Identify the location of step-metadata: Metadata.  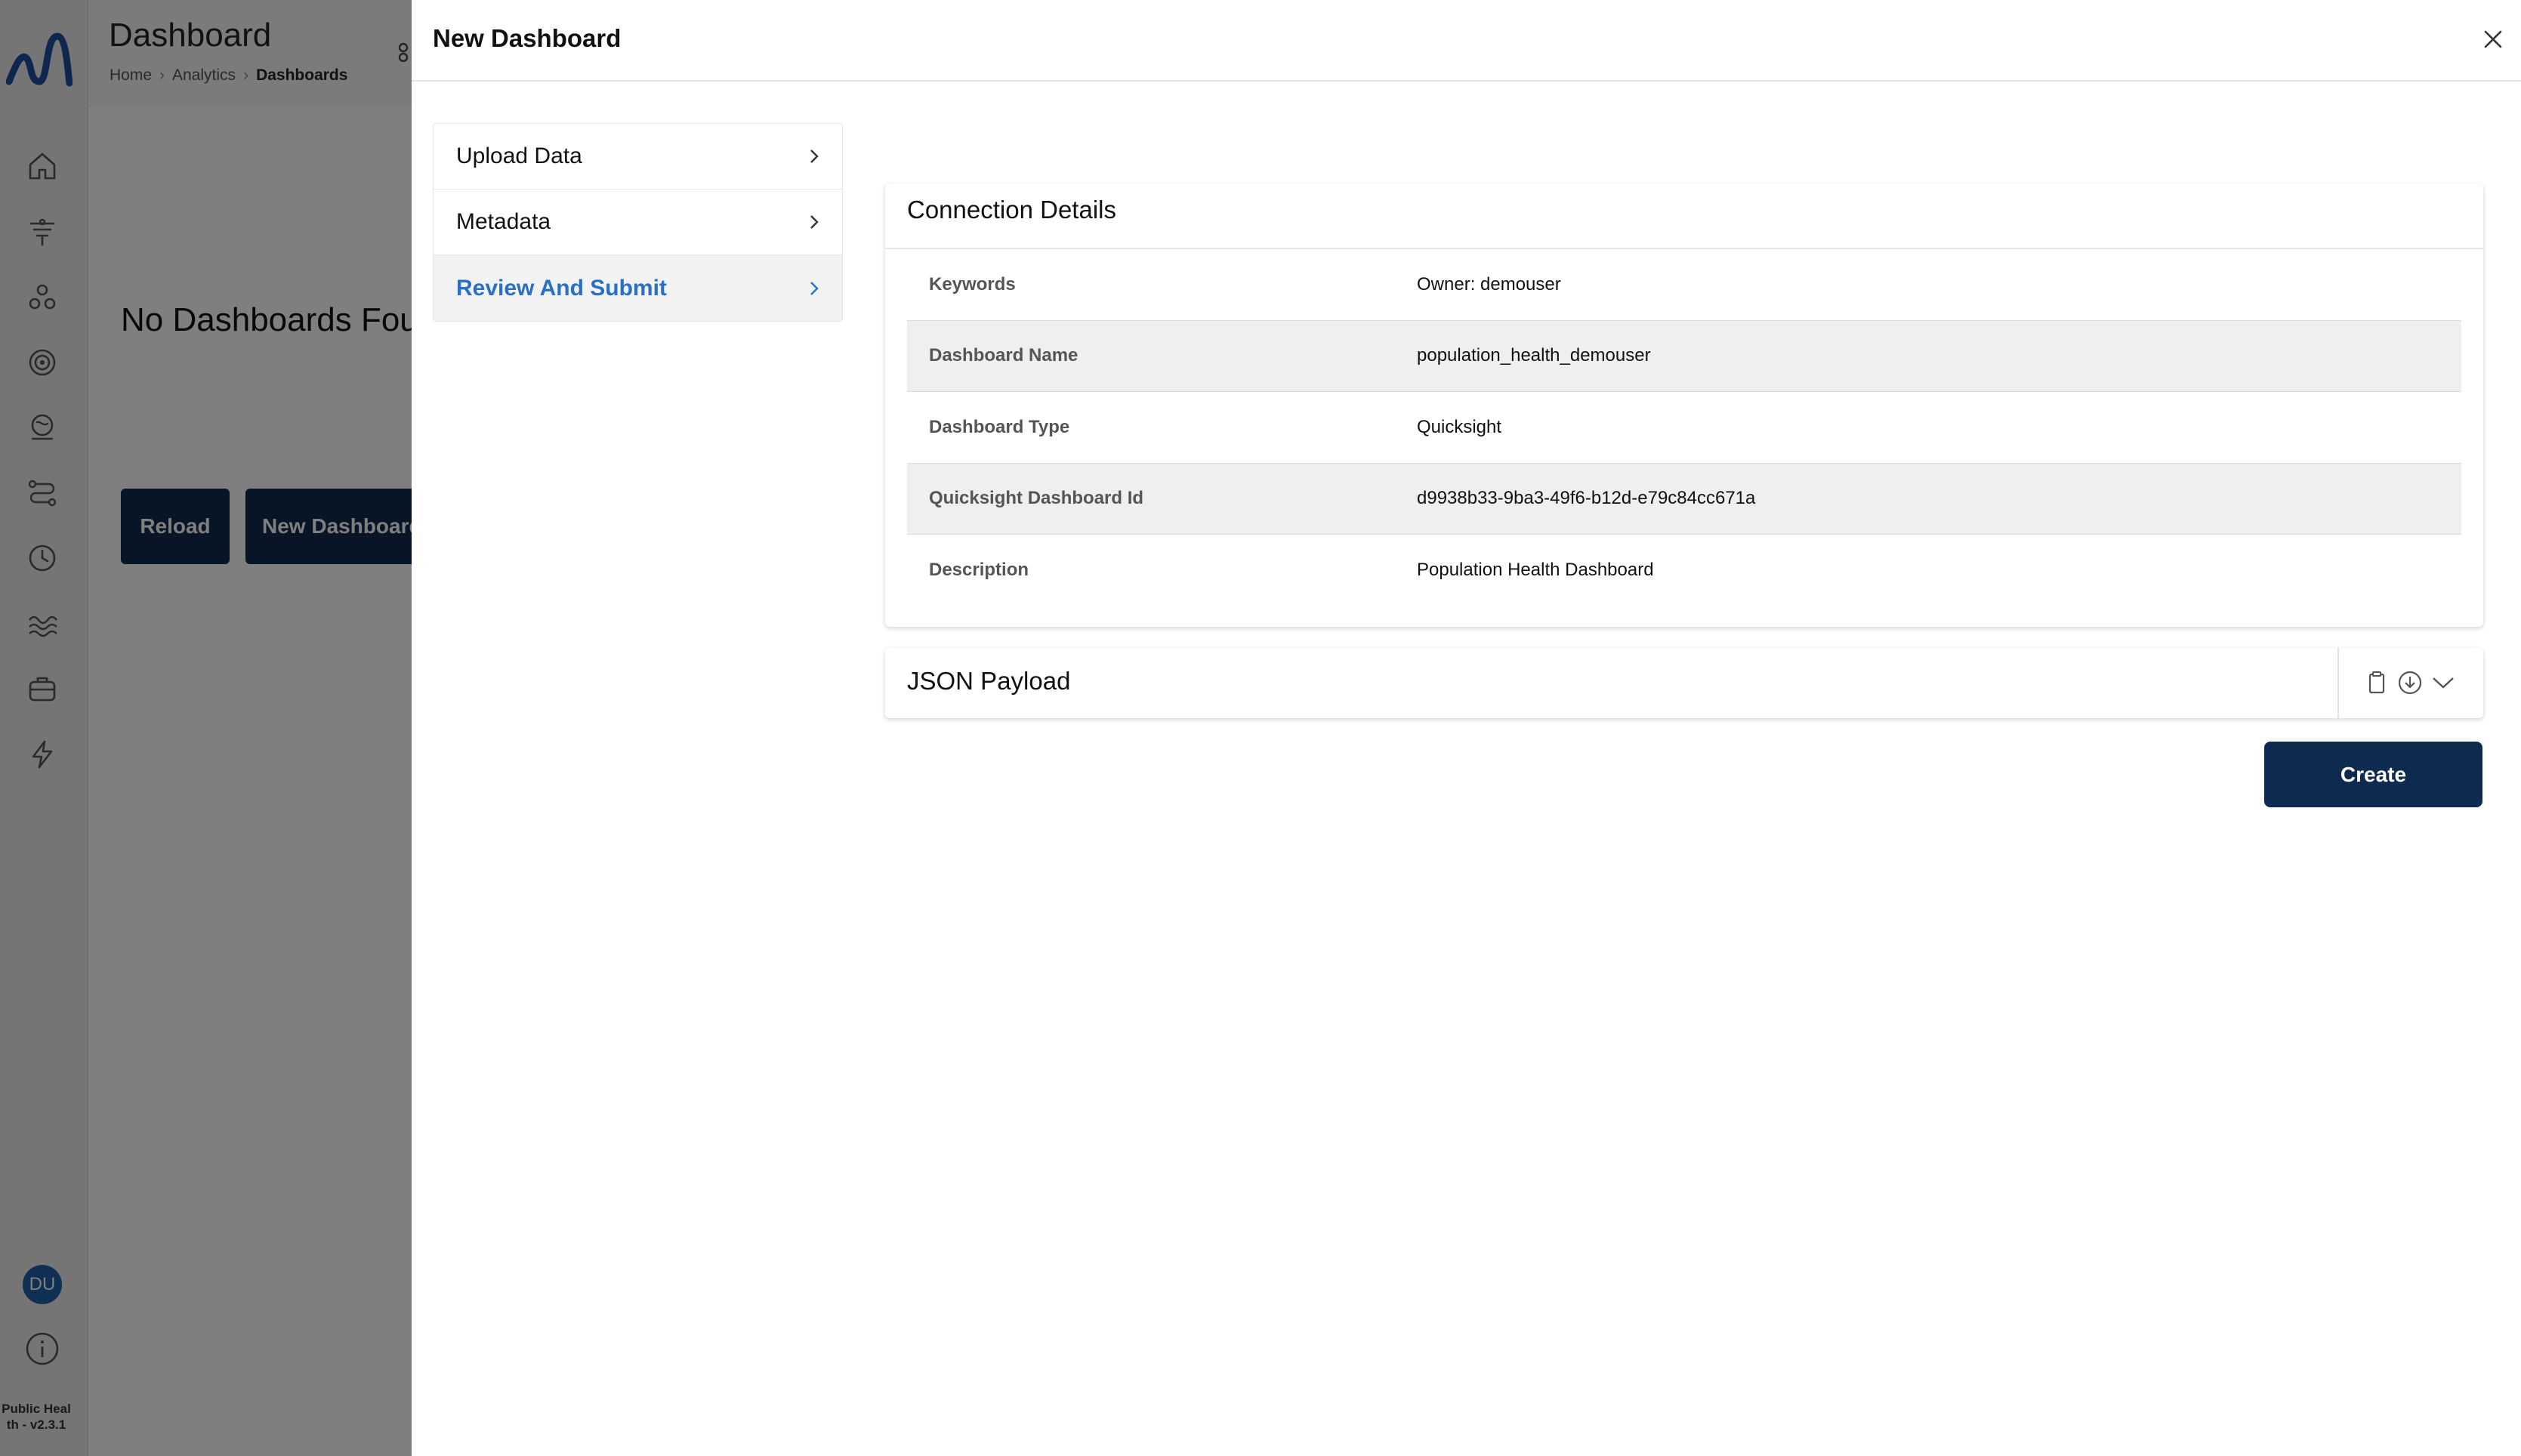
(638, 222).